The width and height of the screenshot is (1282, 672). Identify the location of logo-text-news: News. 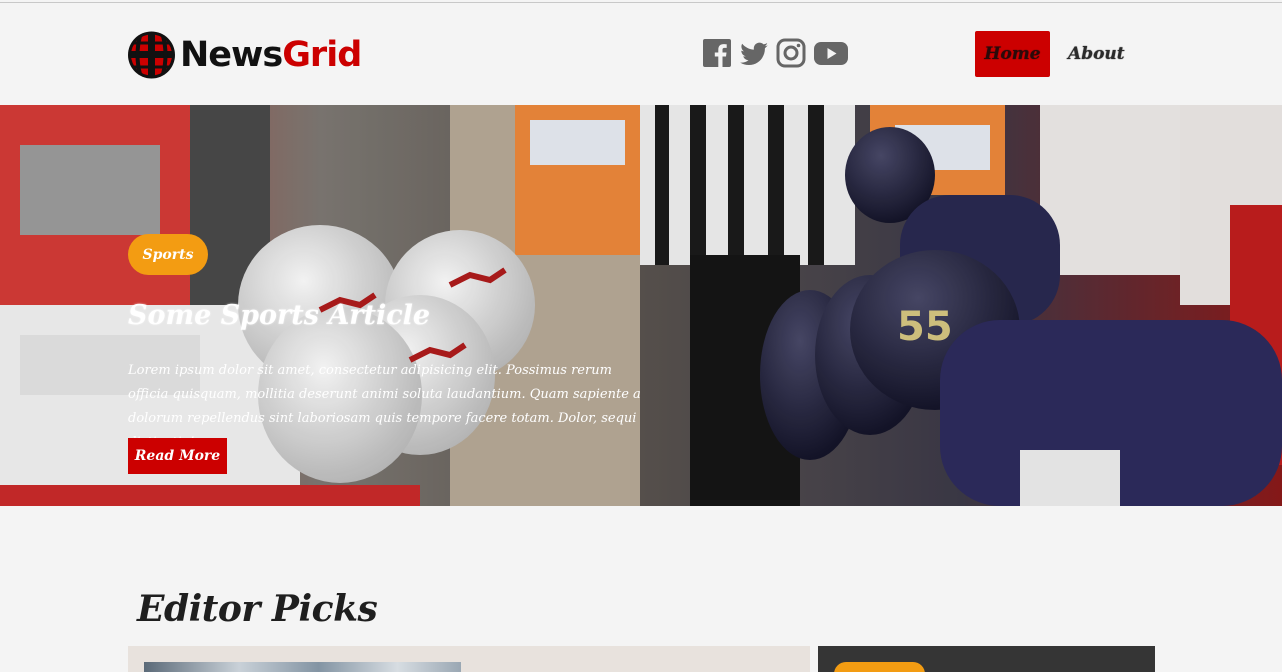
(231, 55).